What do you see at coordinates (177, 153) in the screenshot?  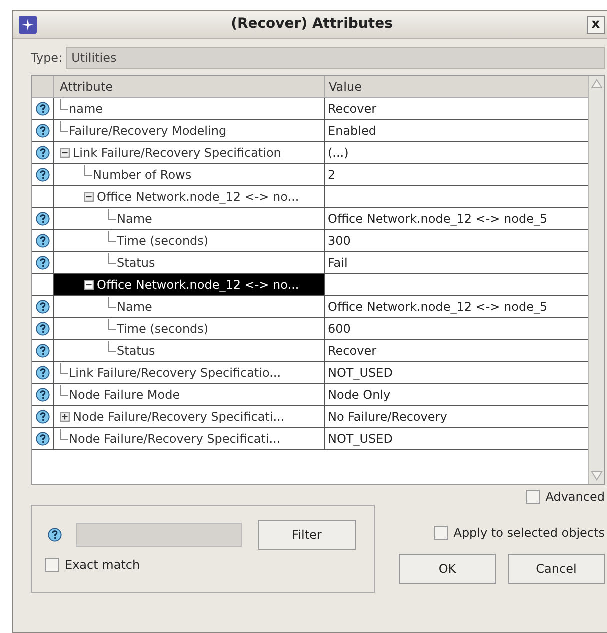 I see `attribute-text: Link Failure/Recovery Specification` at bounding box center [177, 153].